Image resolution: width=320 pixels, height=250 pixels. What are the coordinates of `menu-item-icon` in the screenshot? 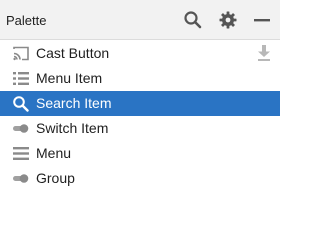 It's located at (21, 78).